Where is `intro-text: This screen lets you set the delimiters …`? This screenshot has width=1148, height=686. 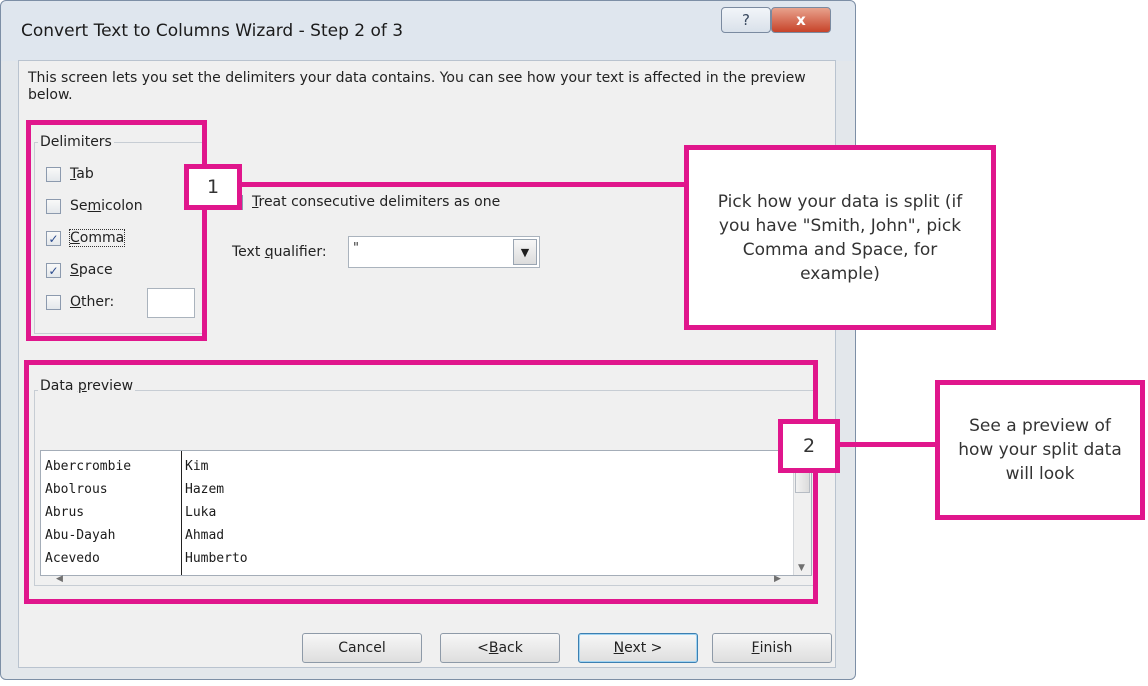 intro-text: This screen lets you set the delimiters … is located at coordinates (417, 86).